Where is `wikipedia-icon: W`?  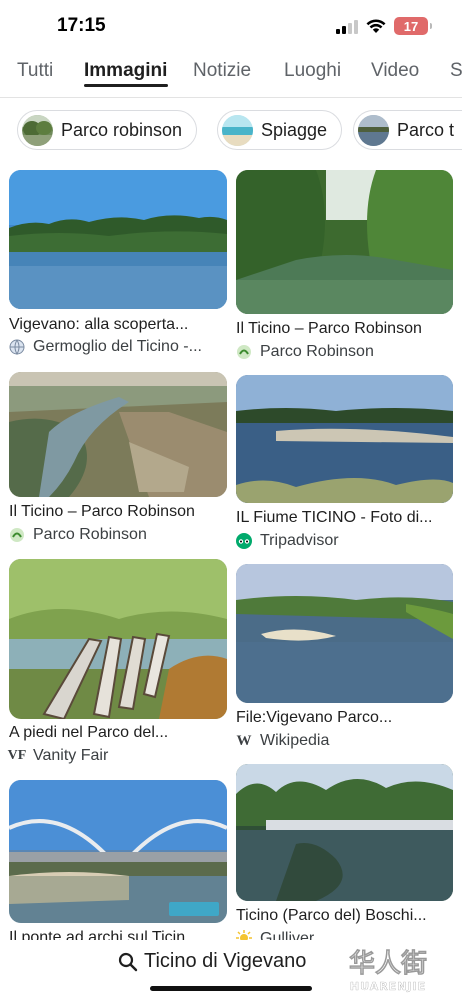
wikipedia-icon: W is located at coordinates (244, 740).